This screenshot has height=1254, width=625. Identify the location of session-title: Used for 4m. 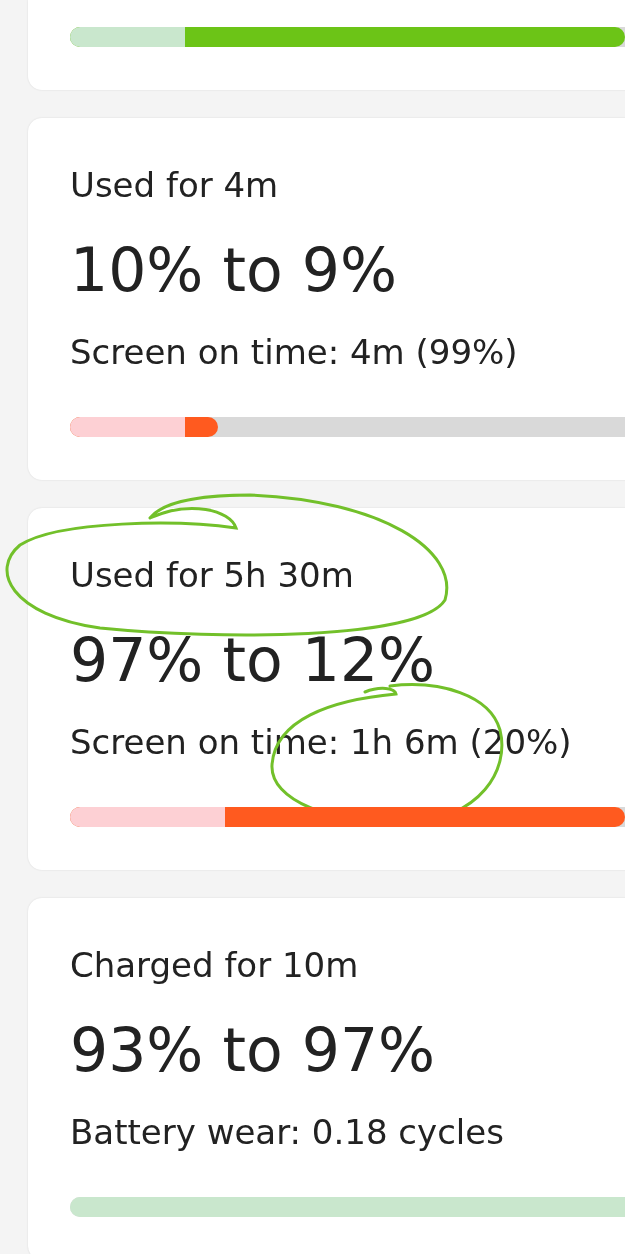
(175, 185).